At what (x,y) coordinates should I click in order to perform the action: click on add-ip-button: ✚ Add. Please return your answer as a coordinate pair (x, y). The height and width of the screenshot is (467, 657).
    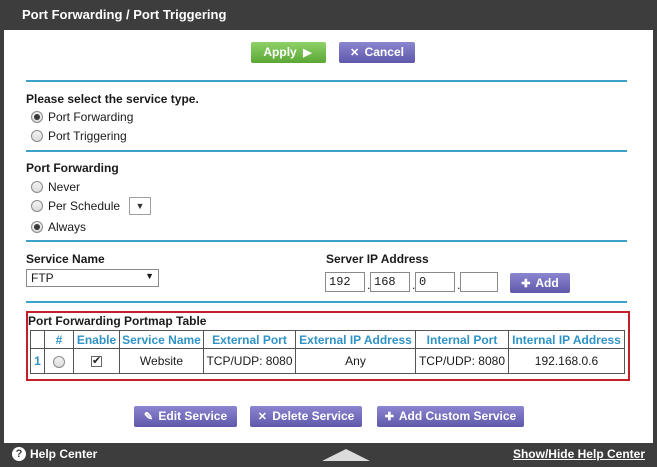
    Looking at the image, I should click on (540, 283).